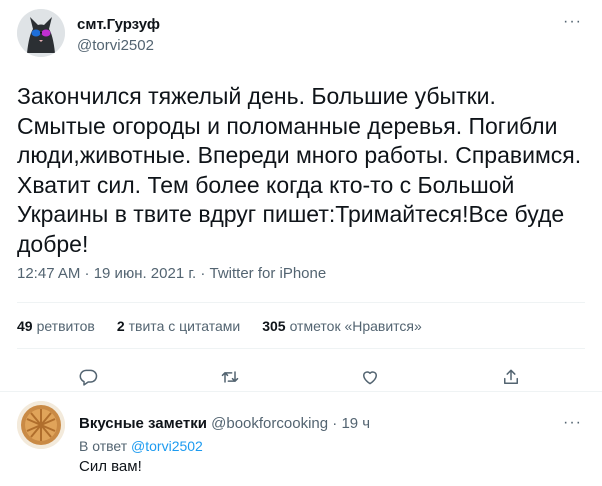 Image resolution: width=602 pixels, height=486 pixels. I want to click on quotes-stat: 2 твита с цитатами, so click(178, 326).